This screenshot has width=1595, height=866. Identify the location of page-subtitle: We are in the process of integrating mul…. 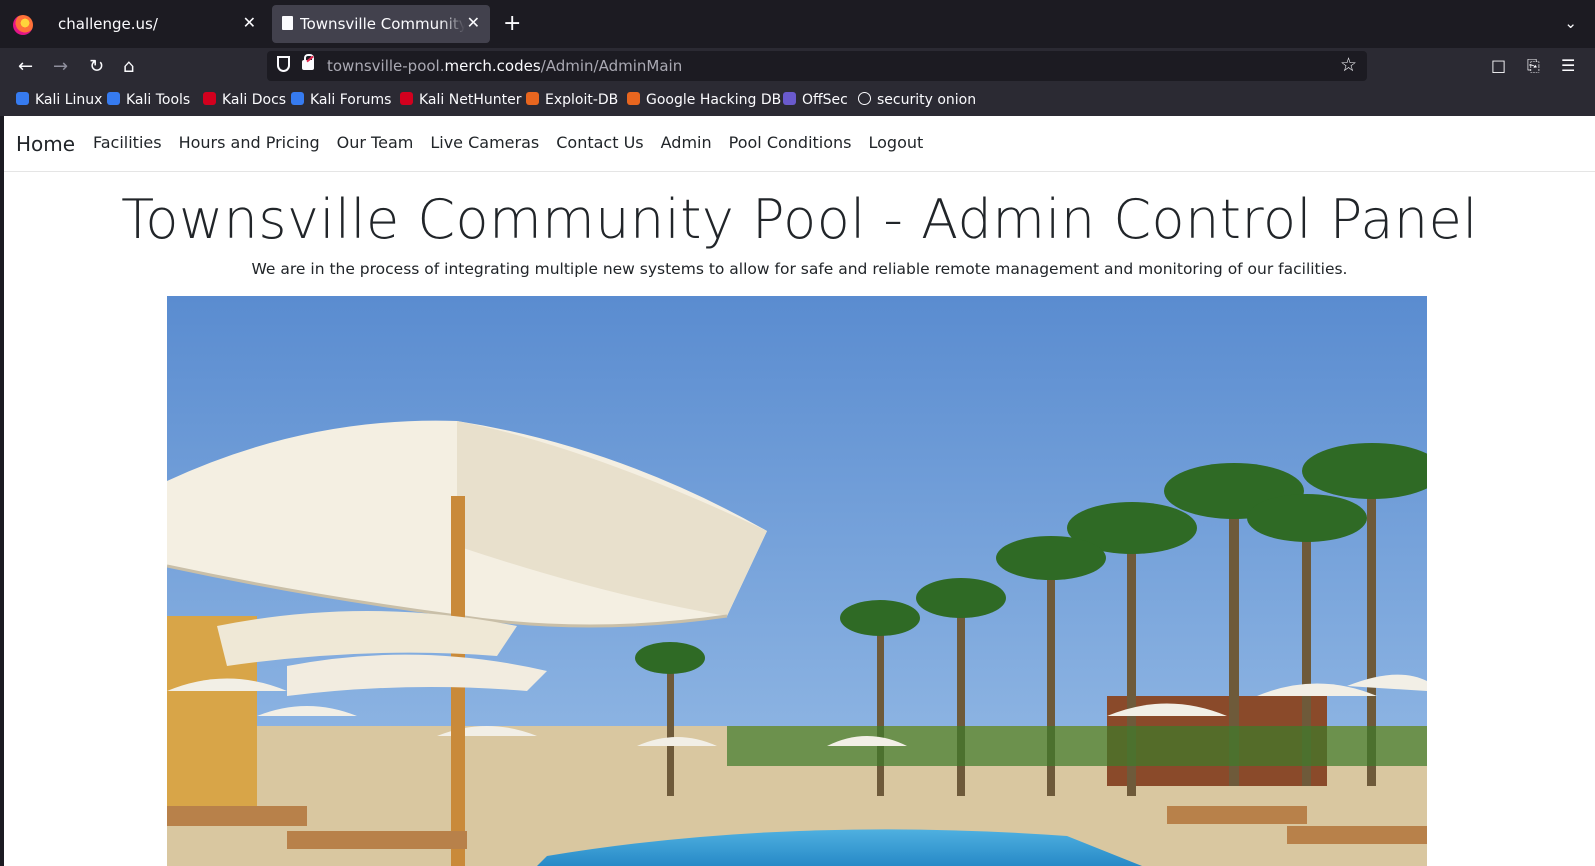
(799, 269).